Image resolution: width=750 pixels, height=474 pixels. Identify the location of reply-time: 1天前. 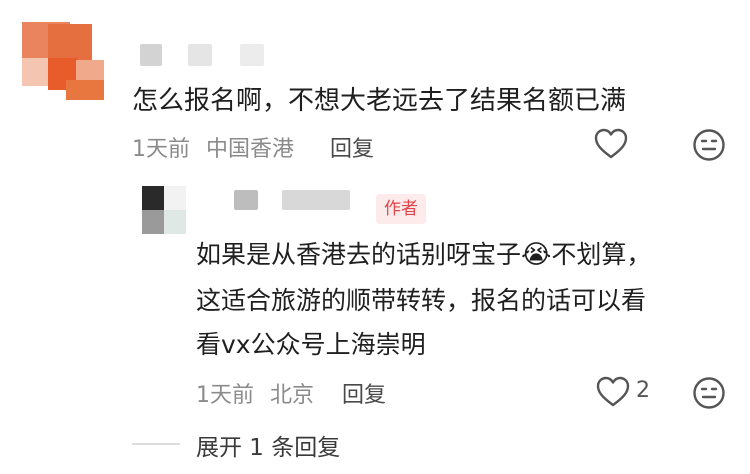
(225, 395).